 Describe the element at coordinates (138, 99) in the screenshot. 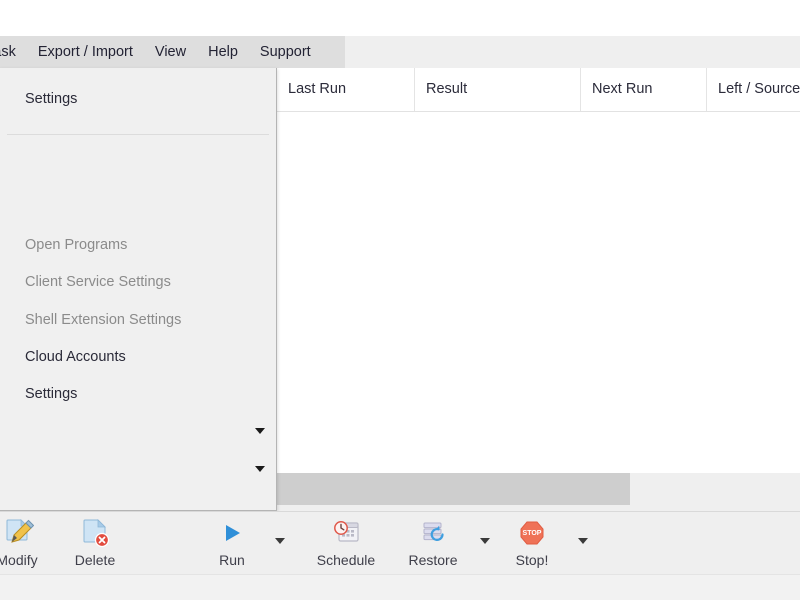

I see `menu-option-settings-top: Settings` at that location.